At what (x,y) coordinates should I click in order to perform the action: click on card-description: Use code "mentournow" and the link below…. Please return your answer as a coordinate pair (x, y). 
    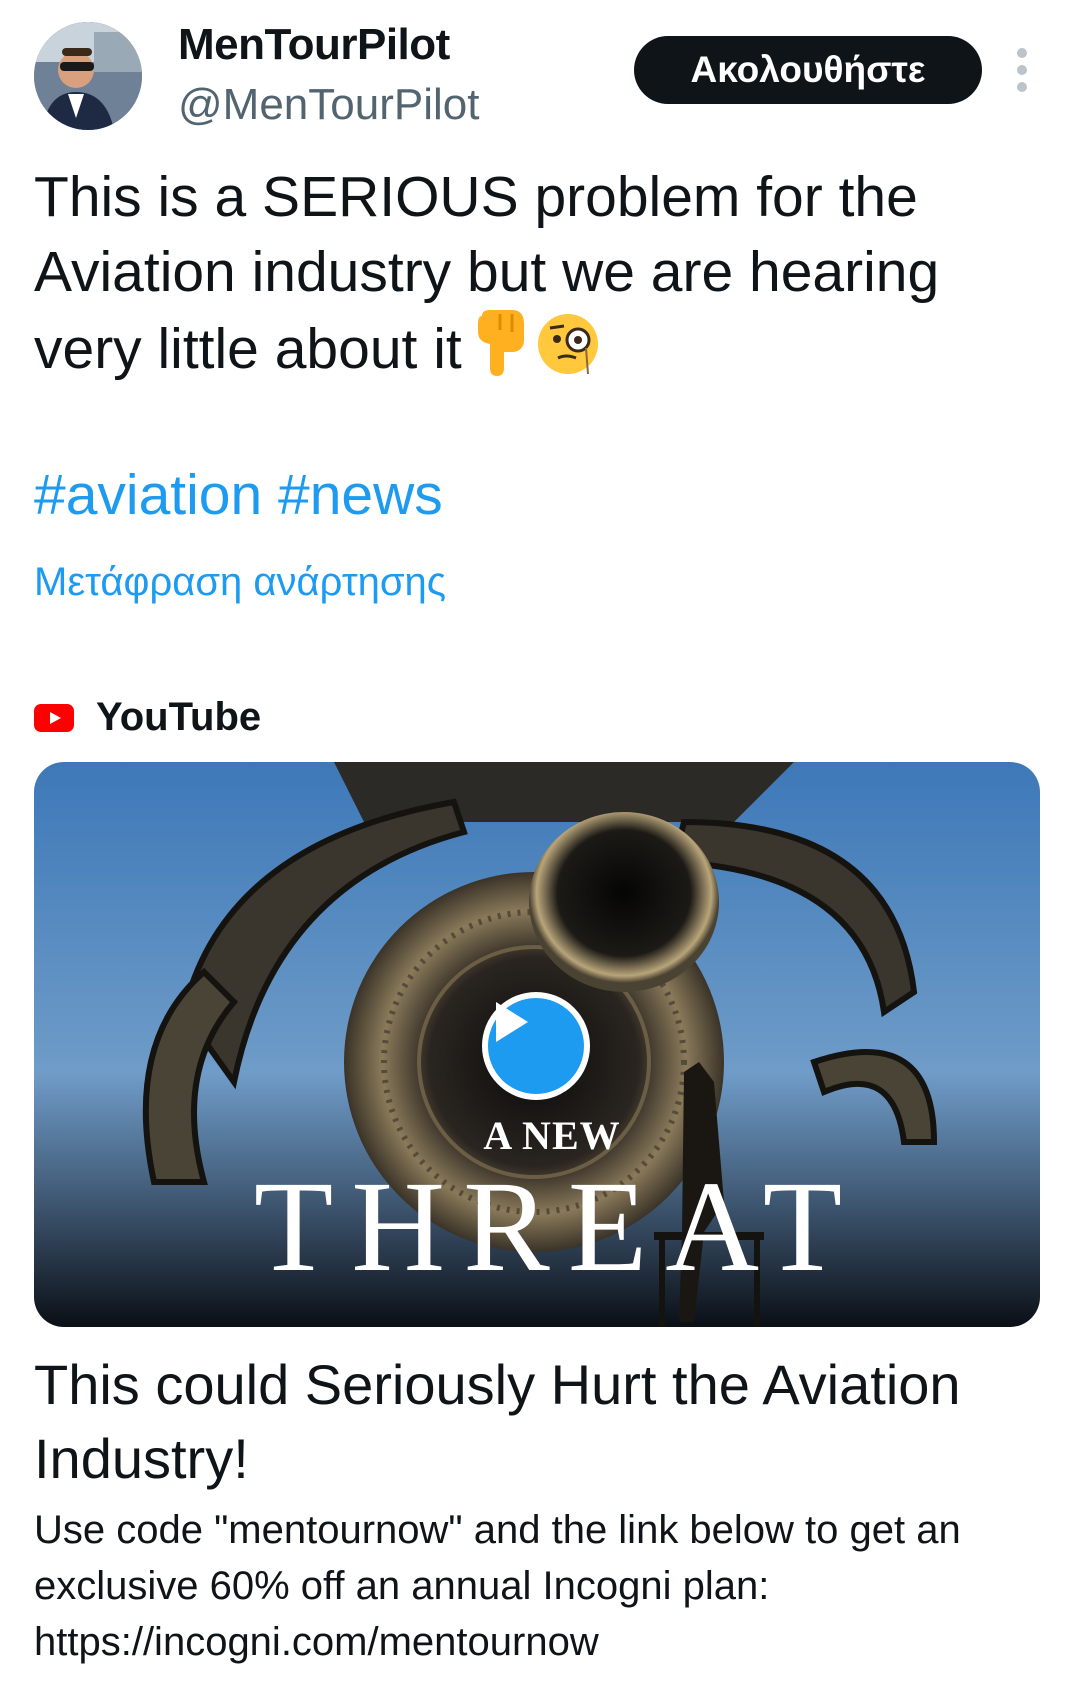
    Looking at the image, I should click on (497, 1586).